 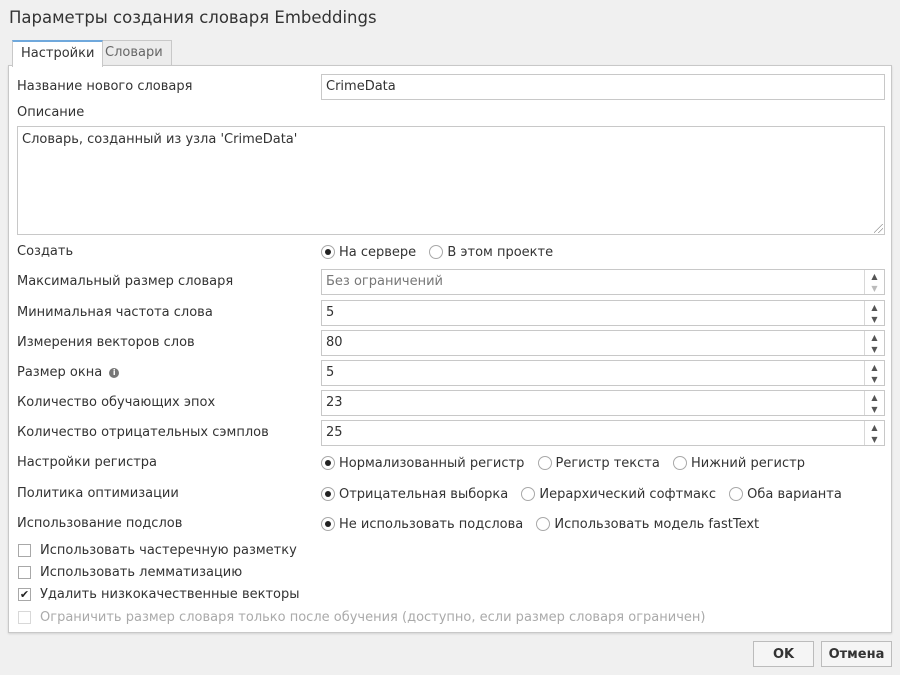 I want to click on description-text: Словарь, созданный из узла 'CrimeData', so click(x=160, y=139).